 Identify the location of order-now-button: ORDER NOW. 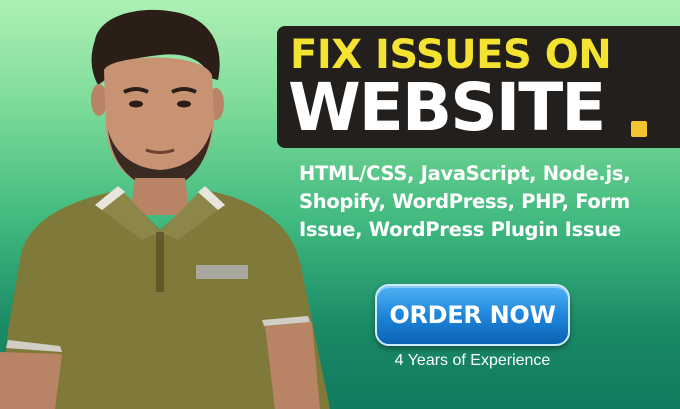
(472, 315).